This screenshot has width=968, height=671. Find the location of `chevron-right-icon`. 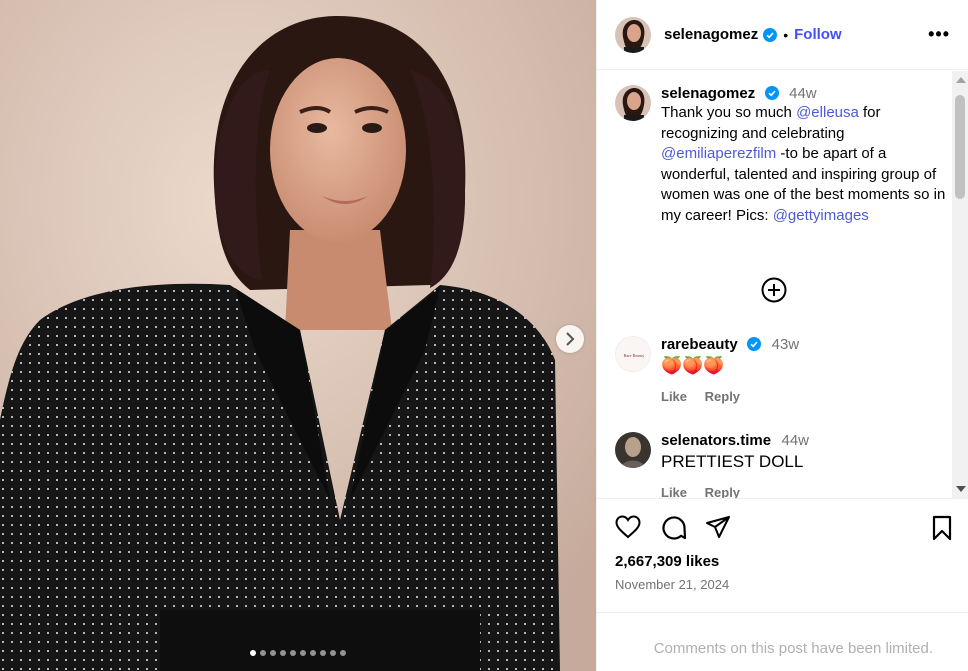

chevron-right-icon is located at coordinates (570, 339).